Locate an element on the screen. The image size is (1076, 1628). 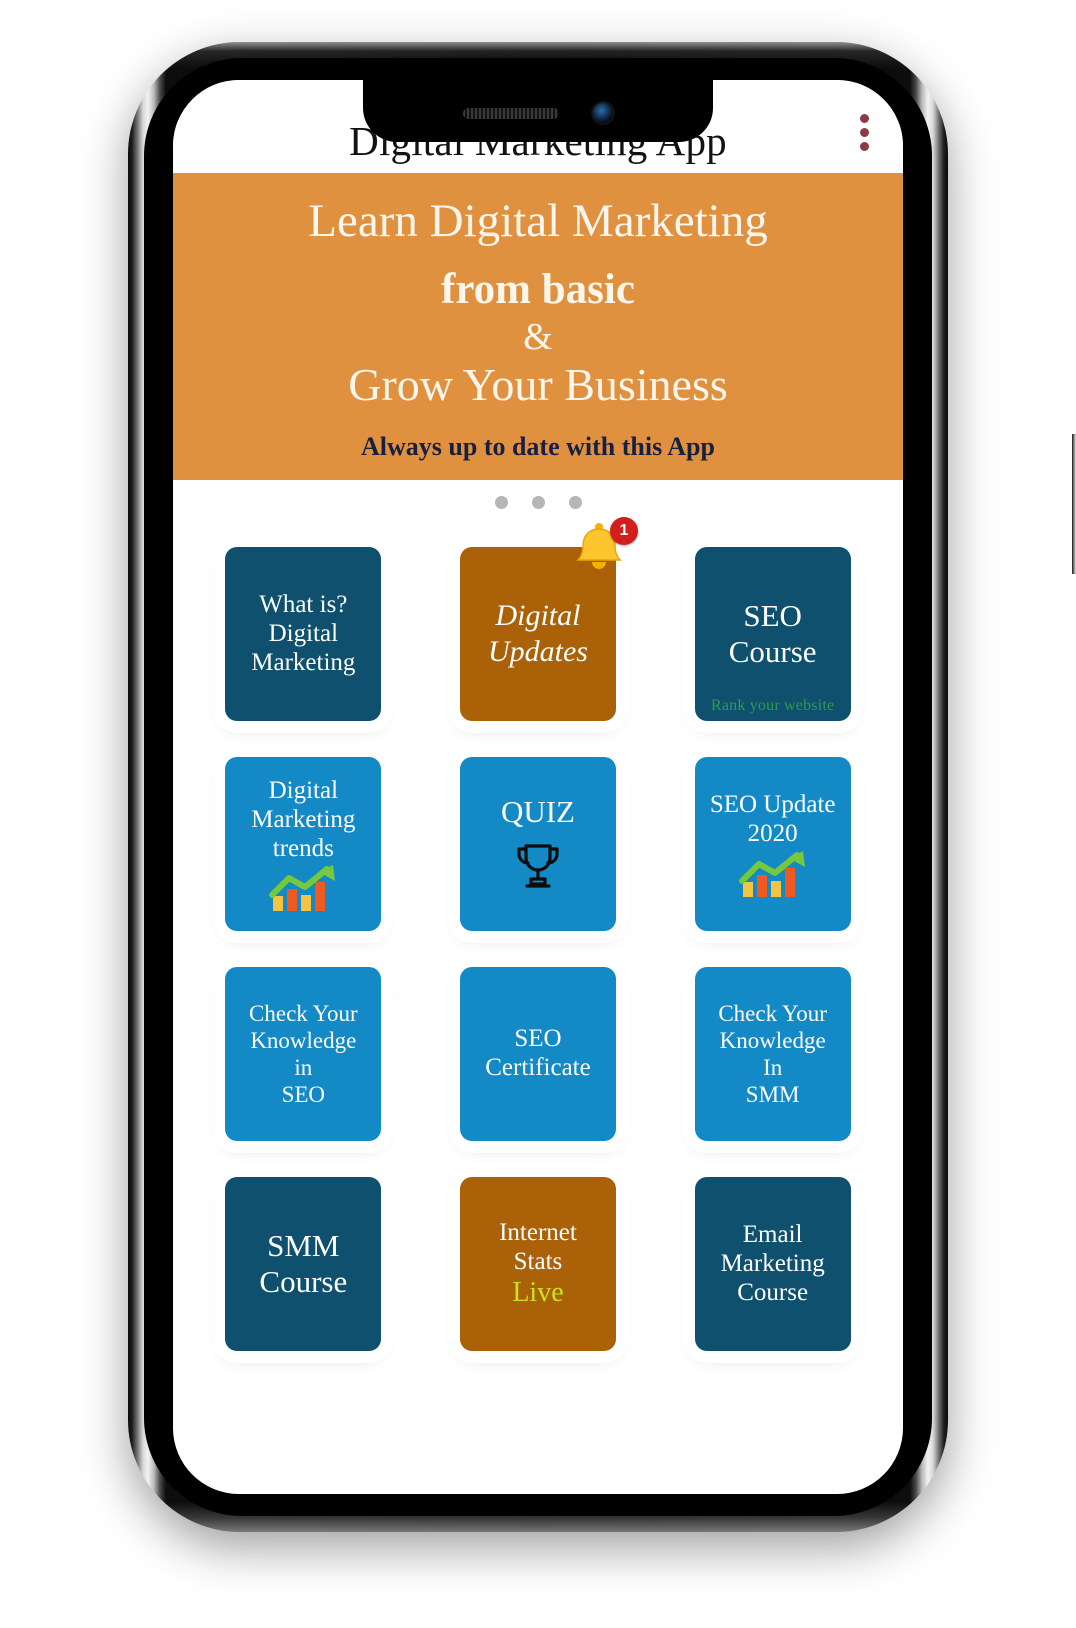
tile-cell: Internet Stats Live is located at coordinates (538, 1264).